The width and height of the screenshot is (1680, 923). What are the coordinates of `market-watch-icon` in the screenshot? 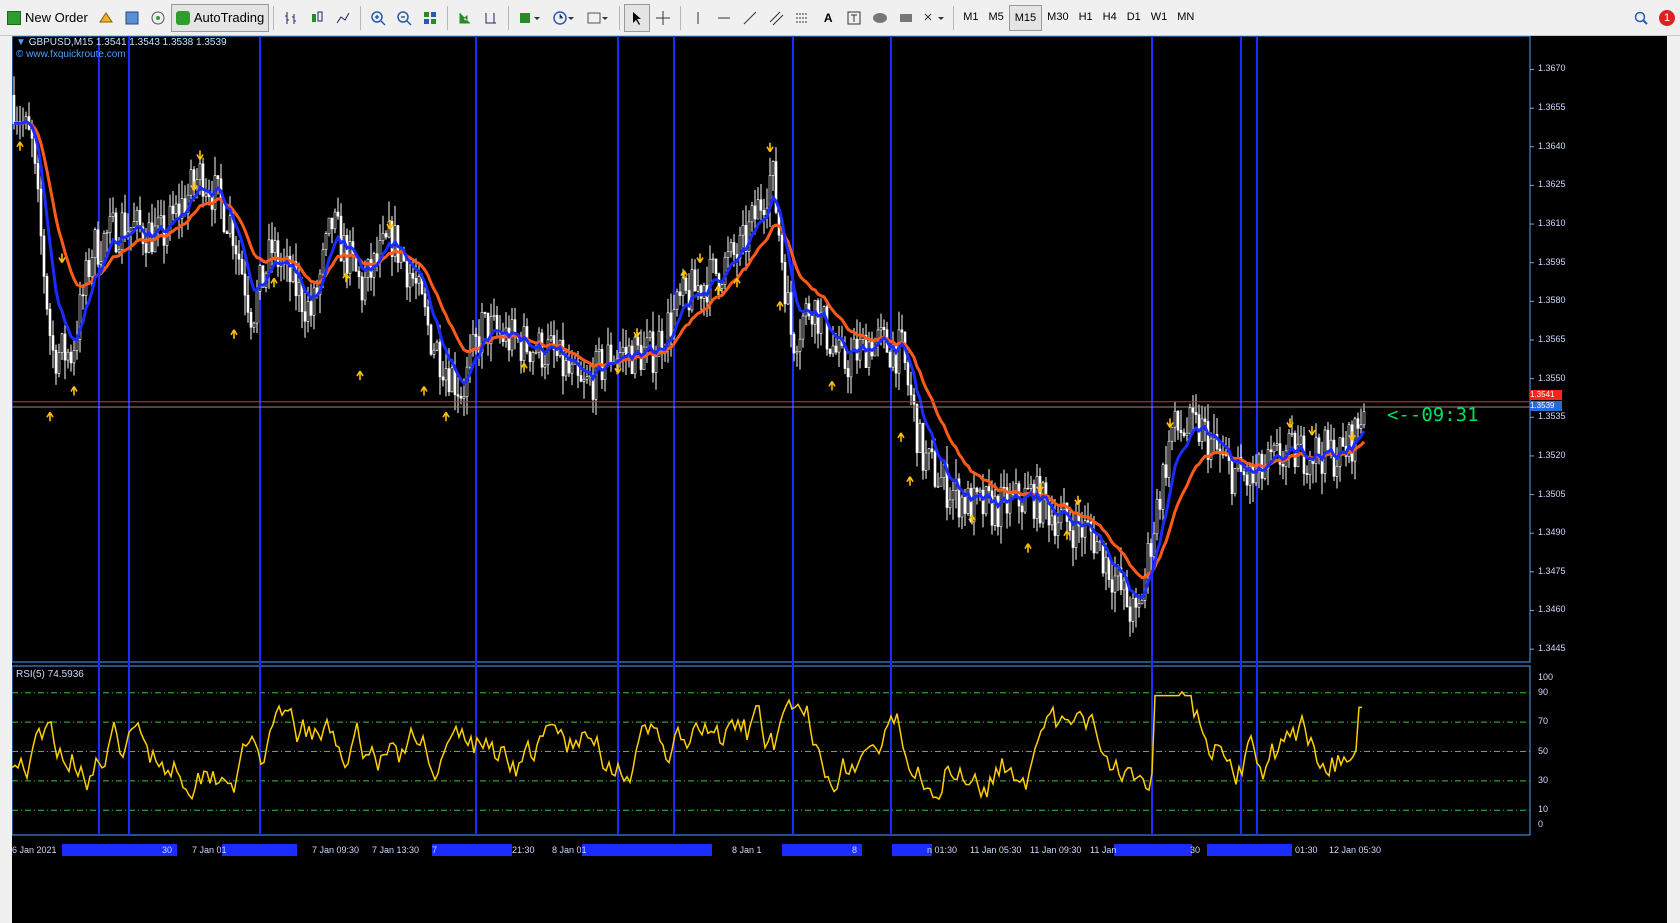 It's located at (132, 18).